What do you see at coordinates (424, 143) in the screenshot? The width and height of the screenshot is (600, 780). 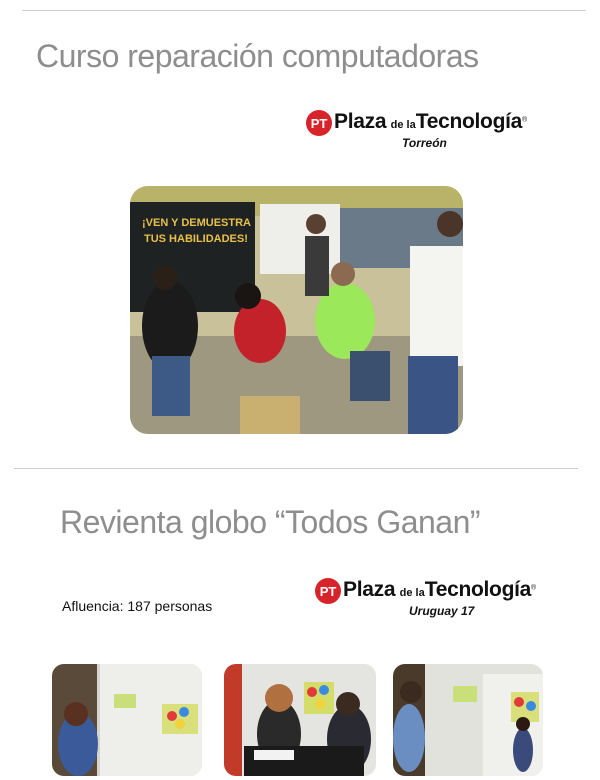 I see `logo-location-torreon: Torreón` at bounding box center [424, 143].